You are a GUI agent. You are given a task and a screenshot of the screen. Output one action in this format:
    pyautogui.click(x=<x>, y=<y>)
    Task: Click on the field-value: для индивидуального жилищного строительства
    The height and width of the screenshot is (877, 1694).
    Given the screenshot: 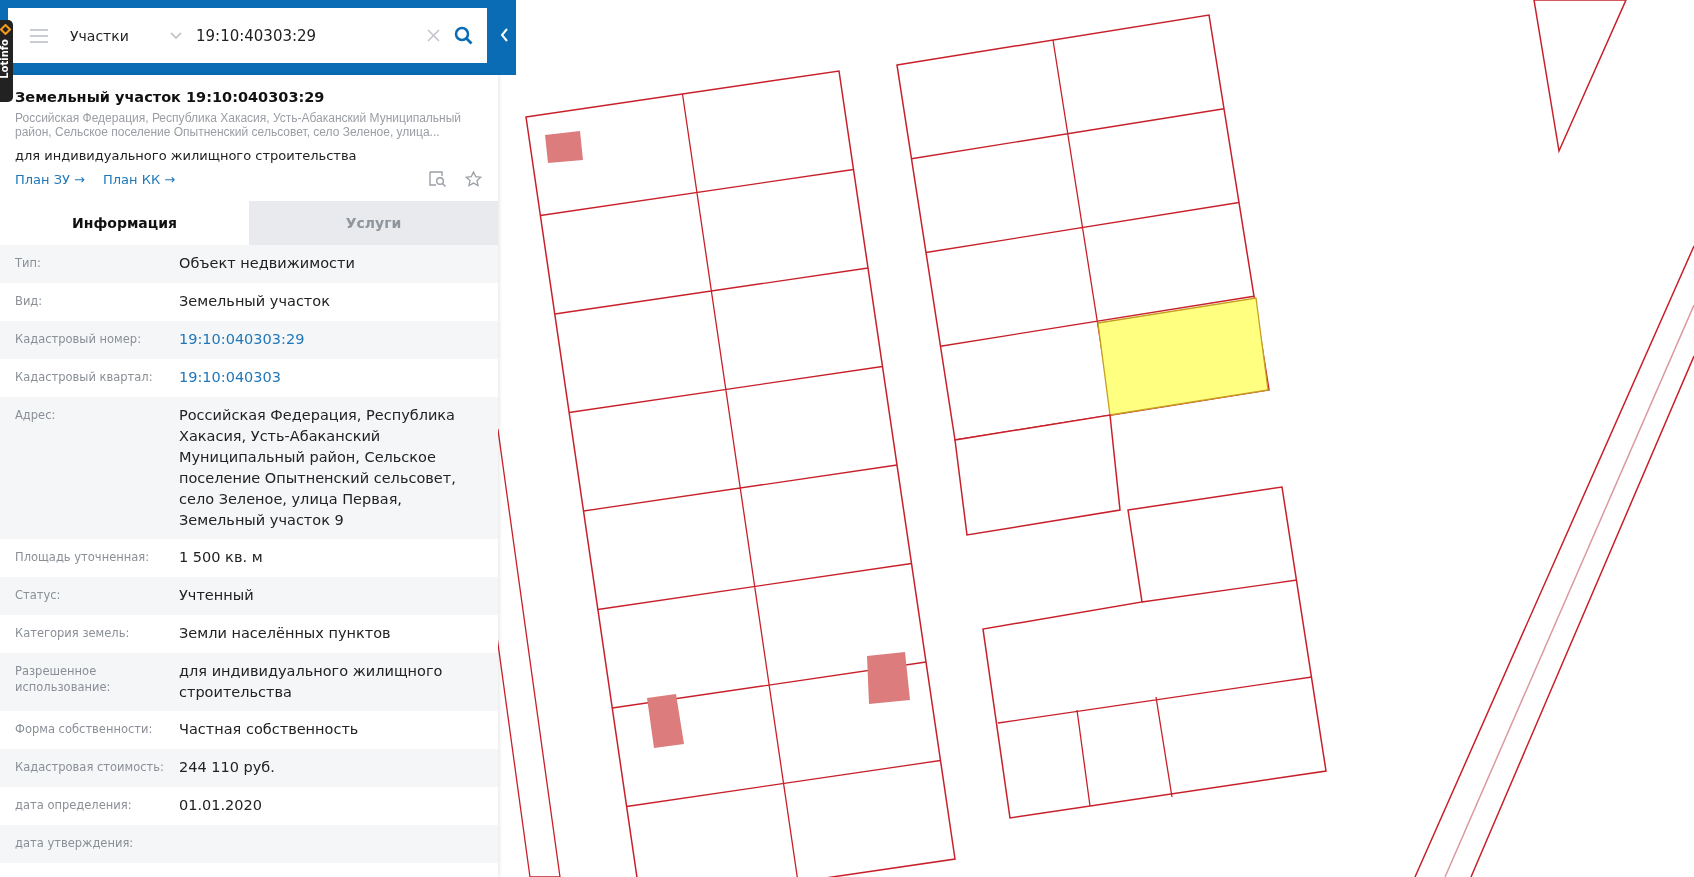 What is the action you would take?
    pyautogui.click(x=311, y=682)
    